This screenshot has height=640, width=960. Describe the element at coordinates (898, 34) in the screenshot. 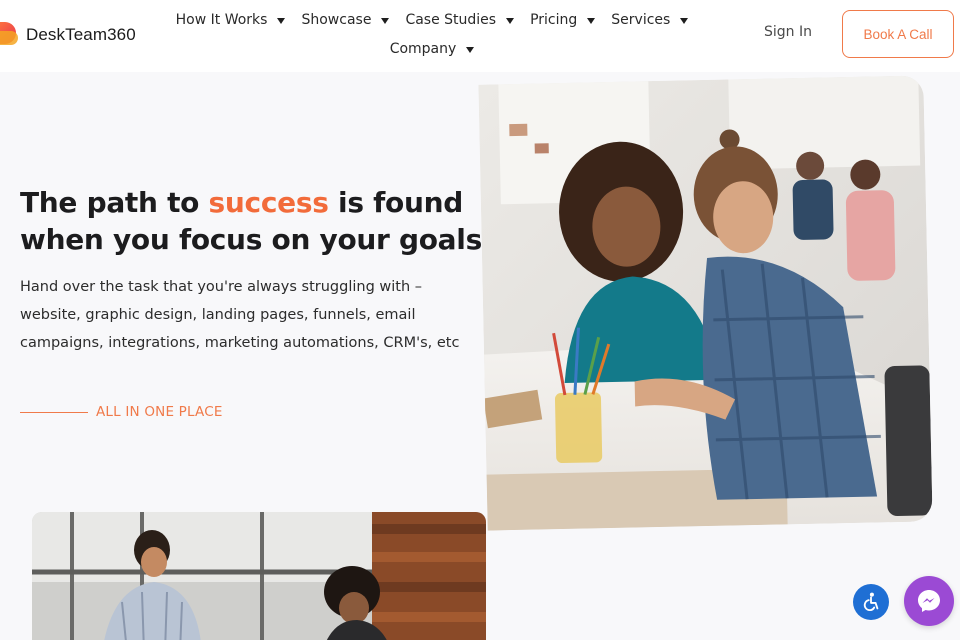

I see `book-a-call-button: Book A Call` at that location.